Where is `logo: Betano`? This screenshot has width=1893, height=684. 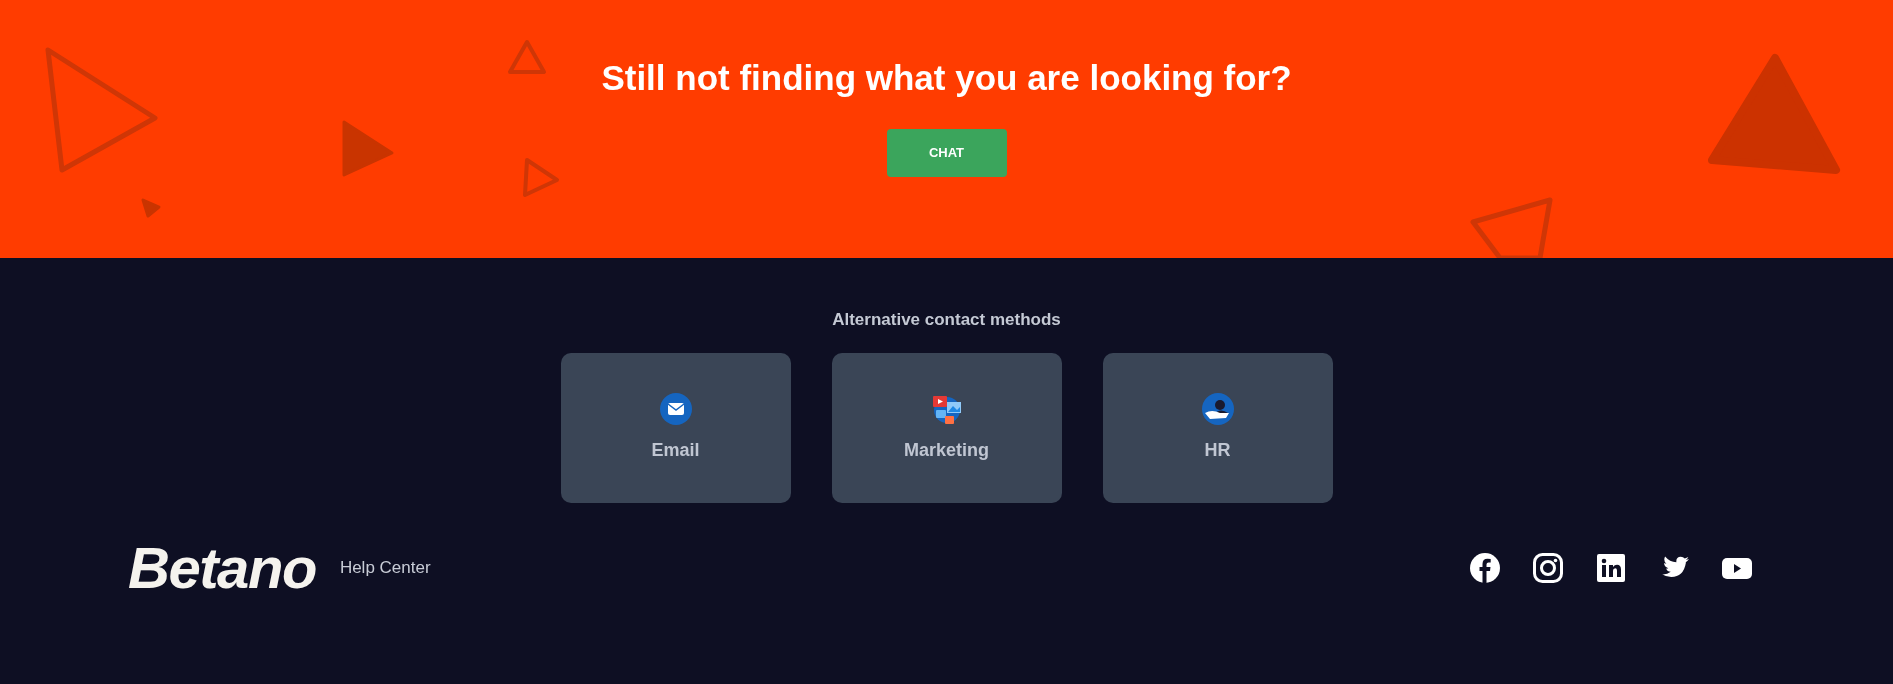
logo: Betano is located at coordinates (222, 567).